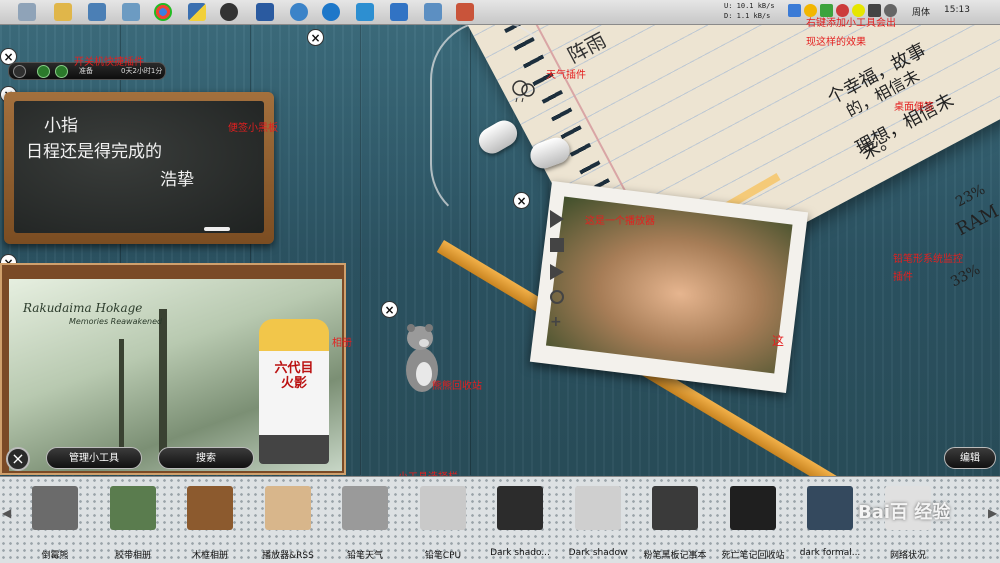 This screenshot has height=563, width=1000. Describe the element at coordinates (206, 458) in the screenshot. I see `search-button: 搜索` at that location.